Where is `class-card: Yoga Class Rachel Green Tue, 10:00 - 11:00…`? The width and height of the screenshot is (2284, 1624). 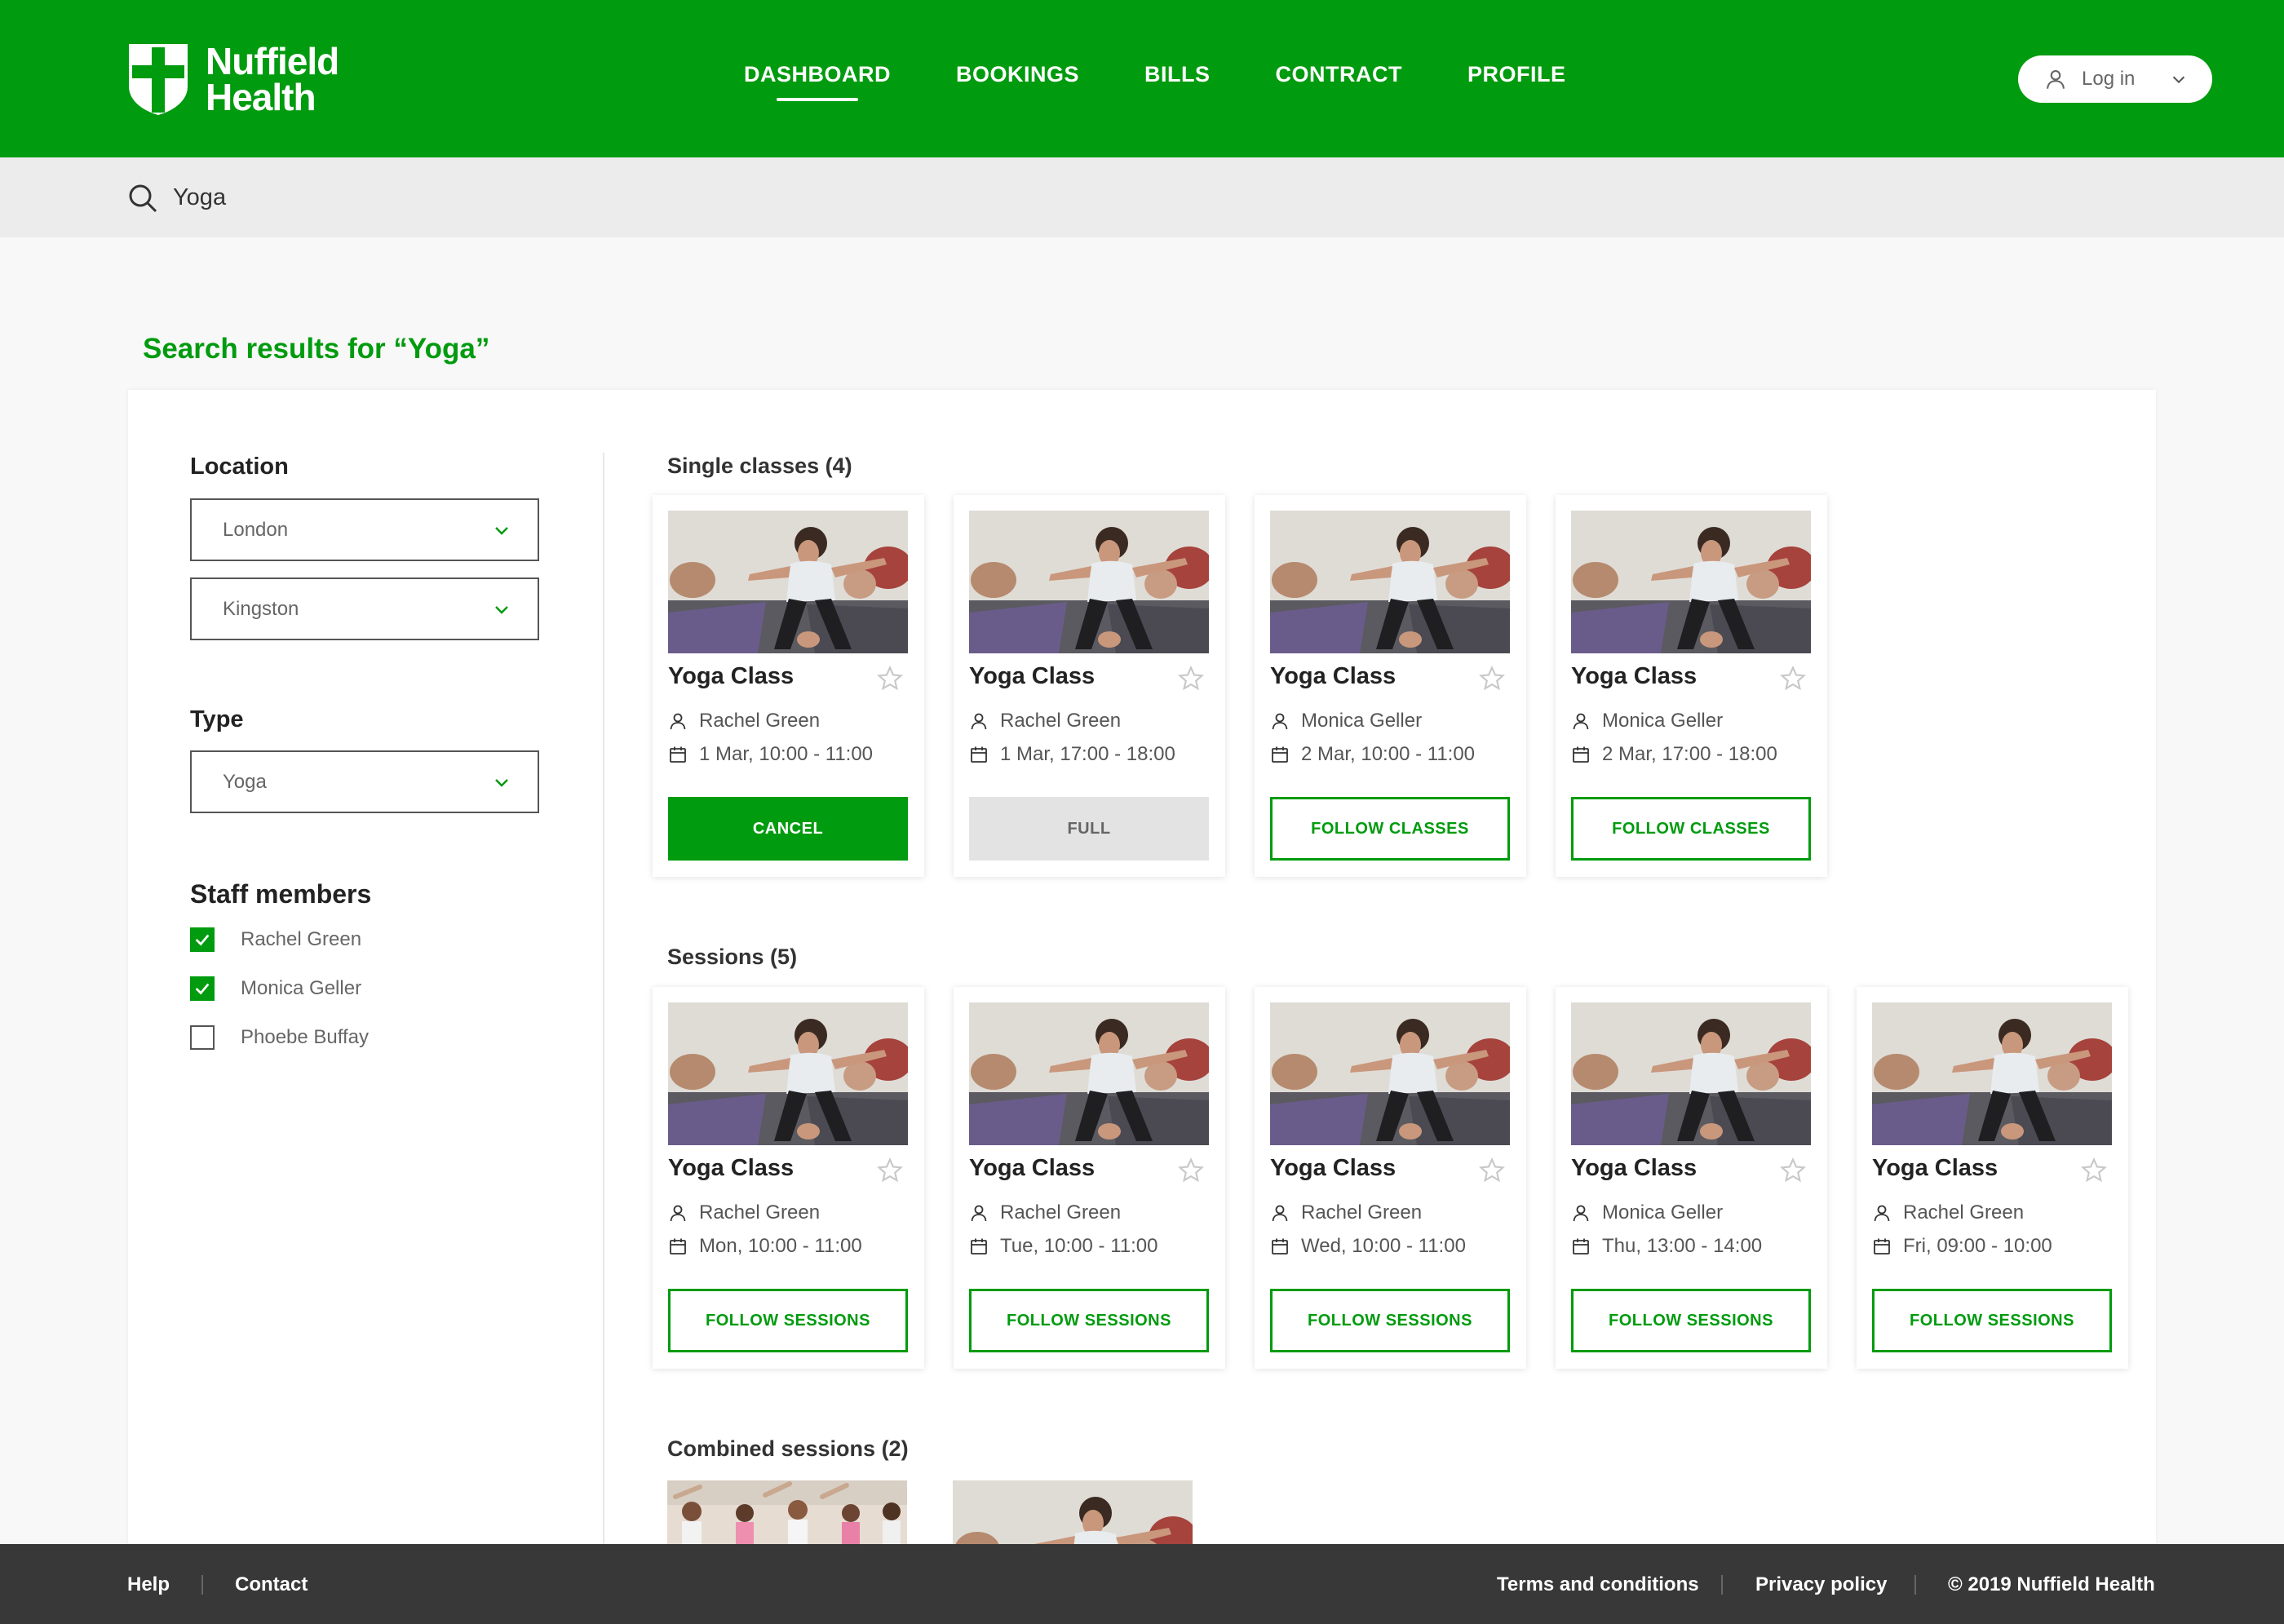
class-card: Yoga Class Rachel Green Tue, 10:00 - 11:00… is located at coordinates (1089, 1178).